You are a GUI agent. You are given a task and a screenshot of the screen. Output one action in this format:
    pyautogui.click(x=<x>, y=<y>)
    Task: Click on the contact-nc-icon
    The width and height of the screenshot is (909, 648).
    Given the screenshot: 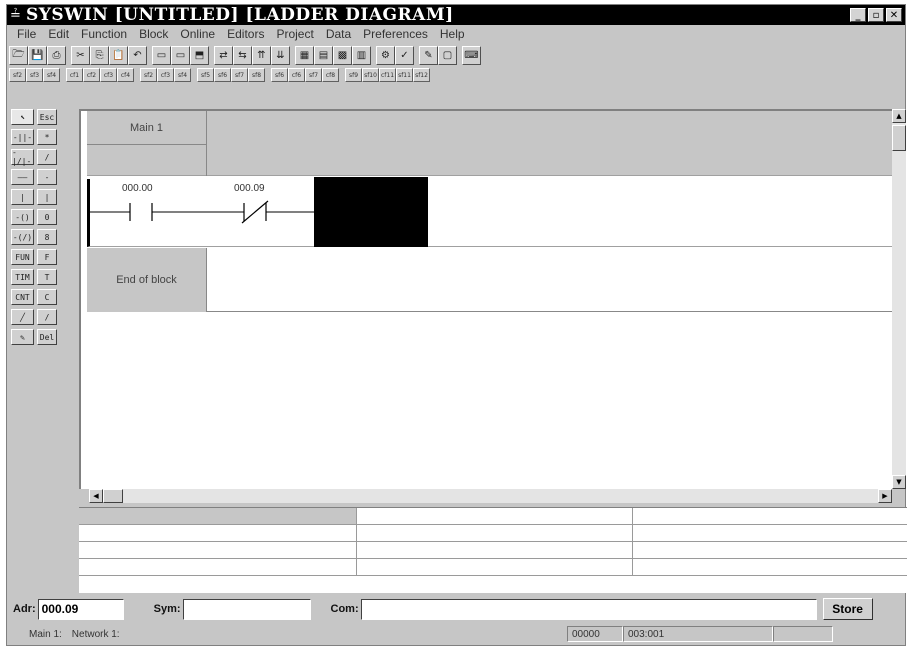 What is the action you would take?
    pyautogui.click(x=255, y=212)
    